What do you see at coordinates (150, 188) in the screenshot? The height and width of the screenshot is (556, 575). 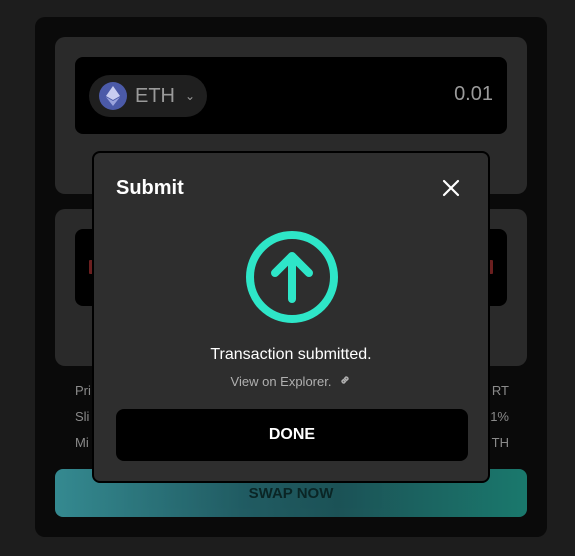 I see `modal-title: Submit` at bounding box center [150, 188].